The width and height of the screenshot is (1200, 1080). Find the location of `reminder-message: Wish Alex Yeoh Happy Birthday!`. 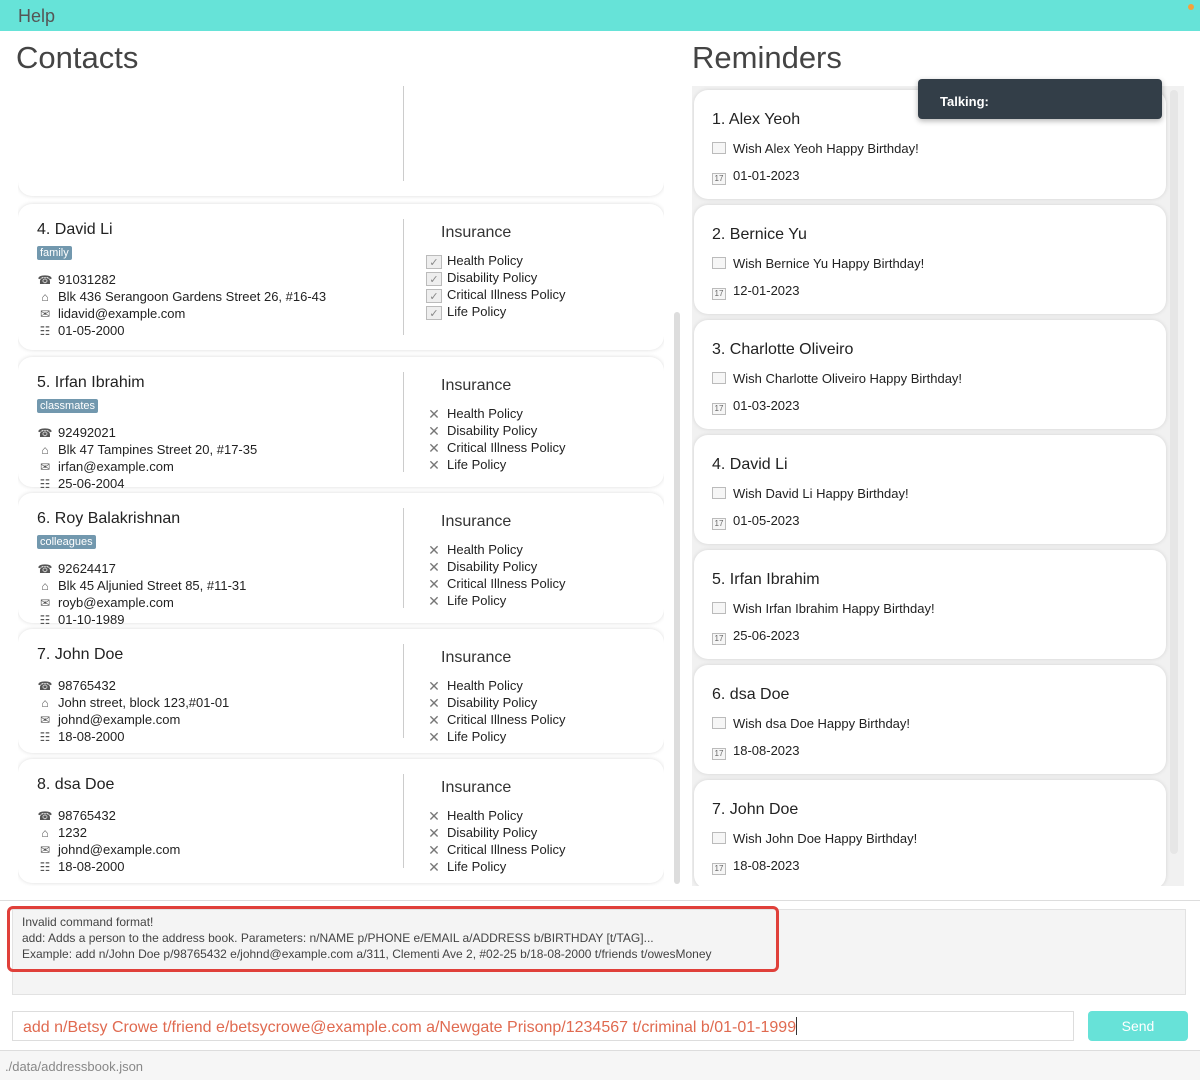

reminder-message: Wish Alex Yeoh Happy Birthday! is located at coordinates (815, 148).